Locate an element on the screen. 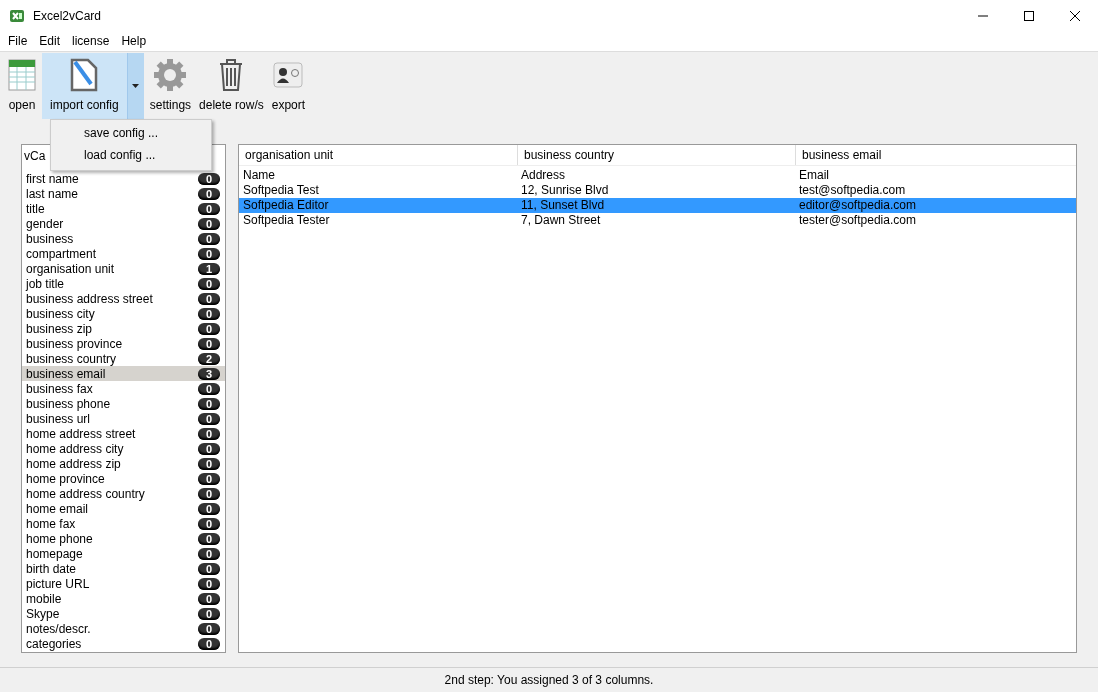 This screenshot has width=1098, height=692. list-item: job title 0 is located at coordinates (123, 283).